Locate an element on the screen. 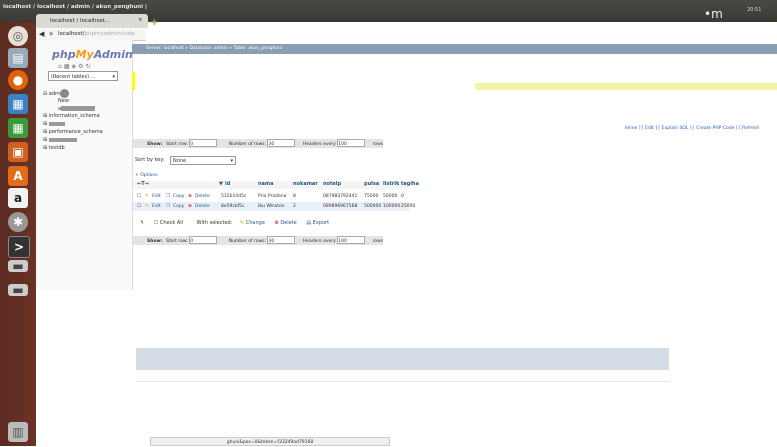 The height and width of the screenshot is (447, 777). db-label: adm is located at coordinates (54, 94).